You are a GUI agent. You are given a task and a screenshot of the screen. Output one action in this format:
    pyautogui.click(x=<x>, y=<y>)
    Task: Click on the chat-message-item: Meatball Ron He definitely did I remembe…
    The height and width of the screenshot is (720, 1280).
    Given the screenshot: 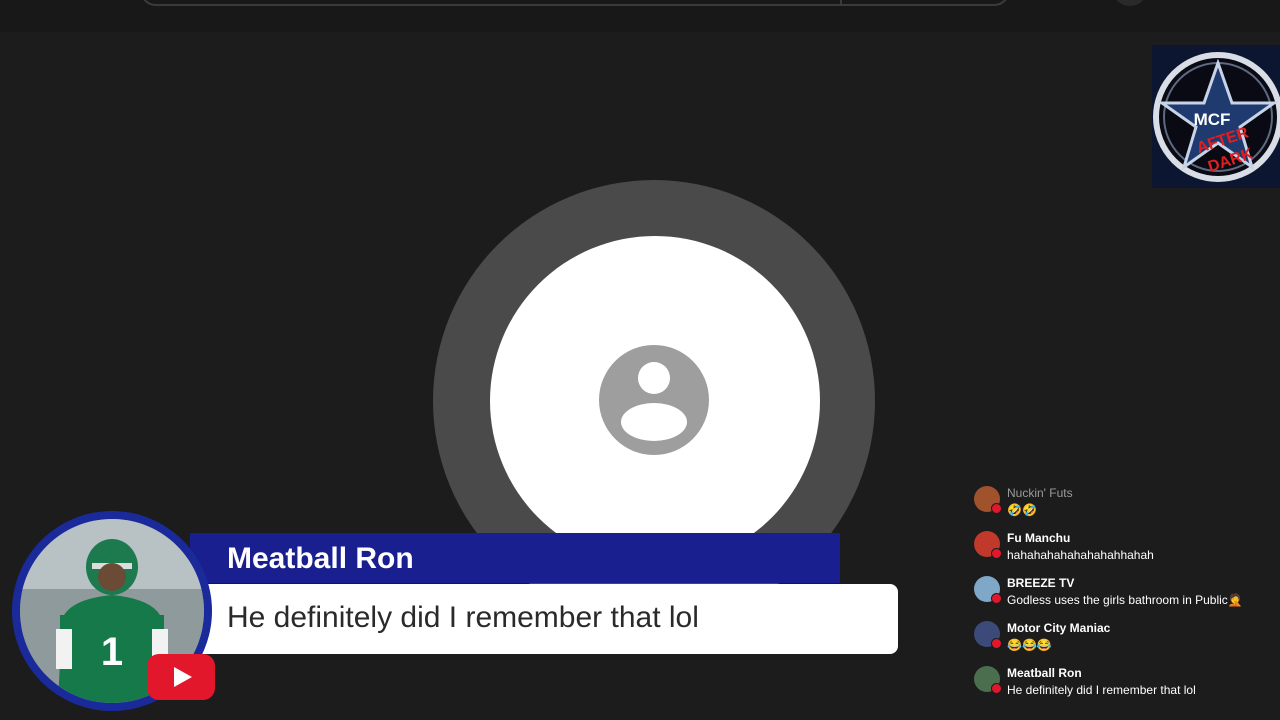 What is the action you would take?
    pyautogui.click(x=1118, y=680)
    